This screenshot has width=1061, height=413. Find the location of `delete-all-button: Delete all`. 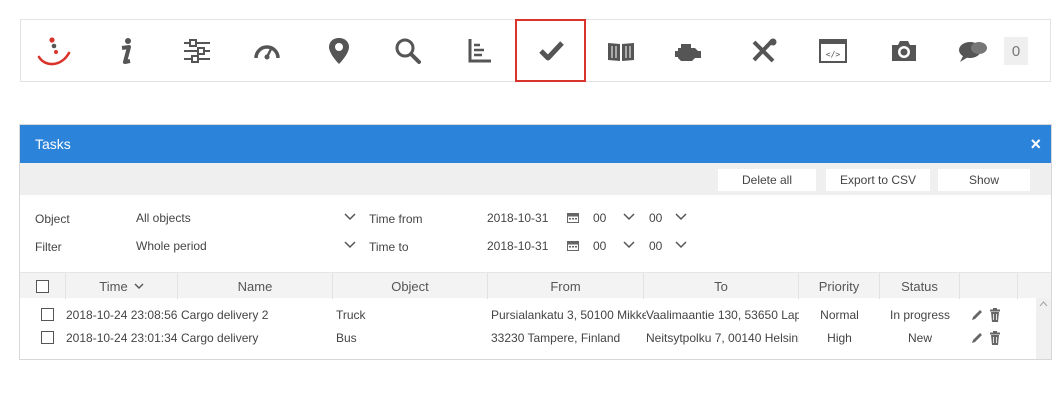

delete-all-button: Delete all is located at coordinates (767, 180).